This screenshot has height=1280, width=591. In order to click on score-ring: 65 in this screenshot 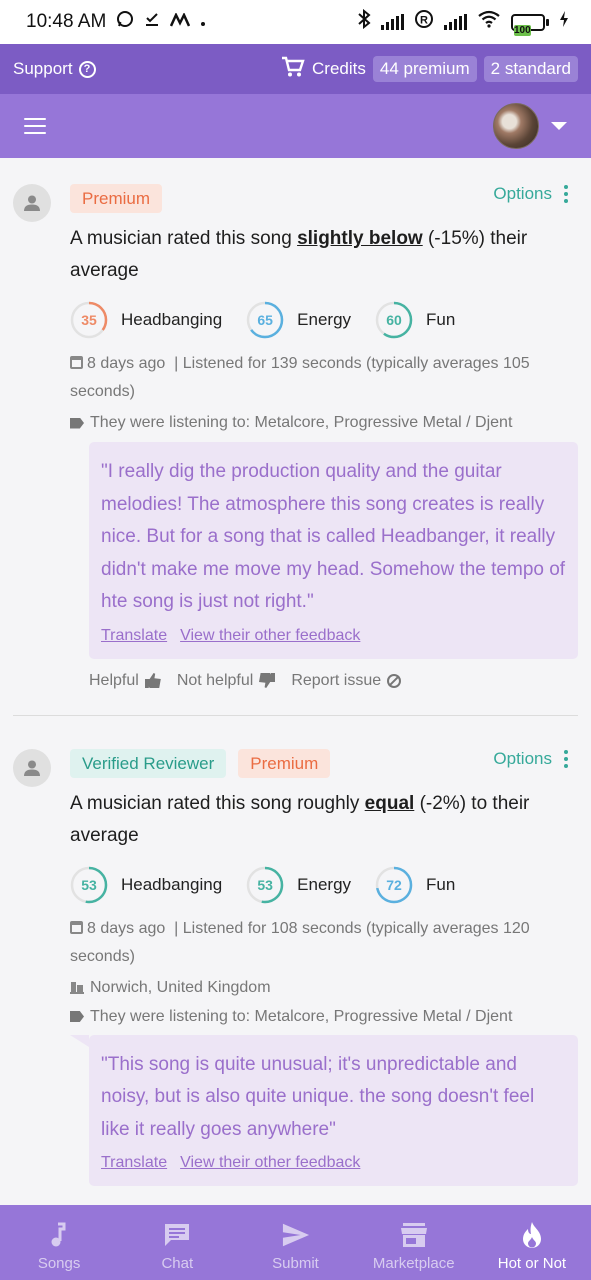, I will do `click(265, 320)`.